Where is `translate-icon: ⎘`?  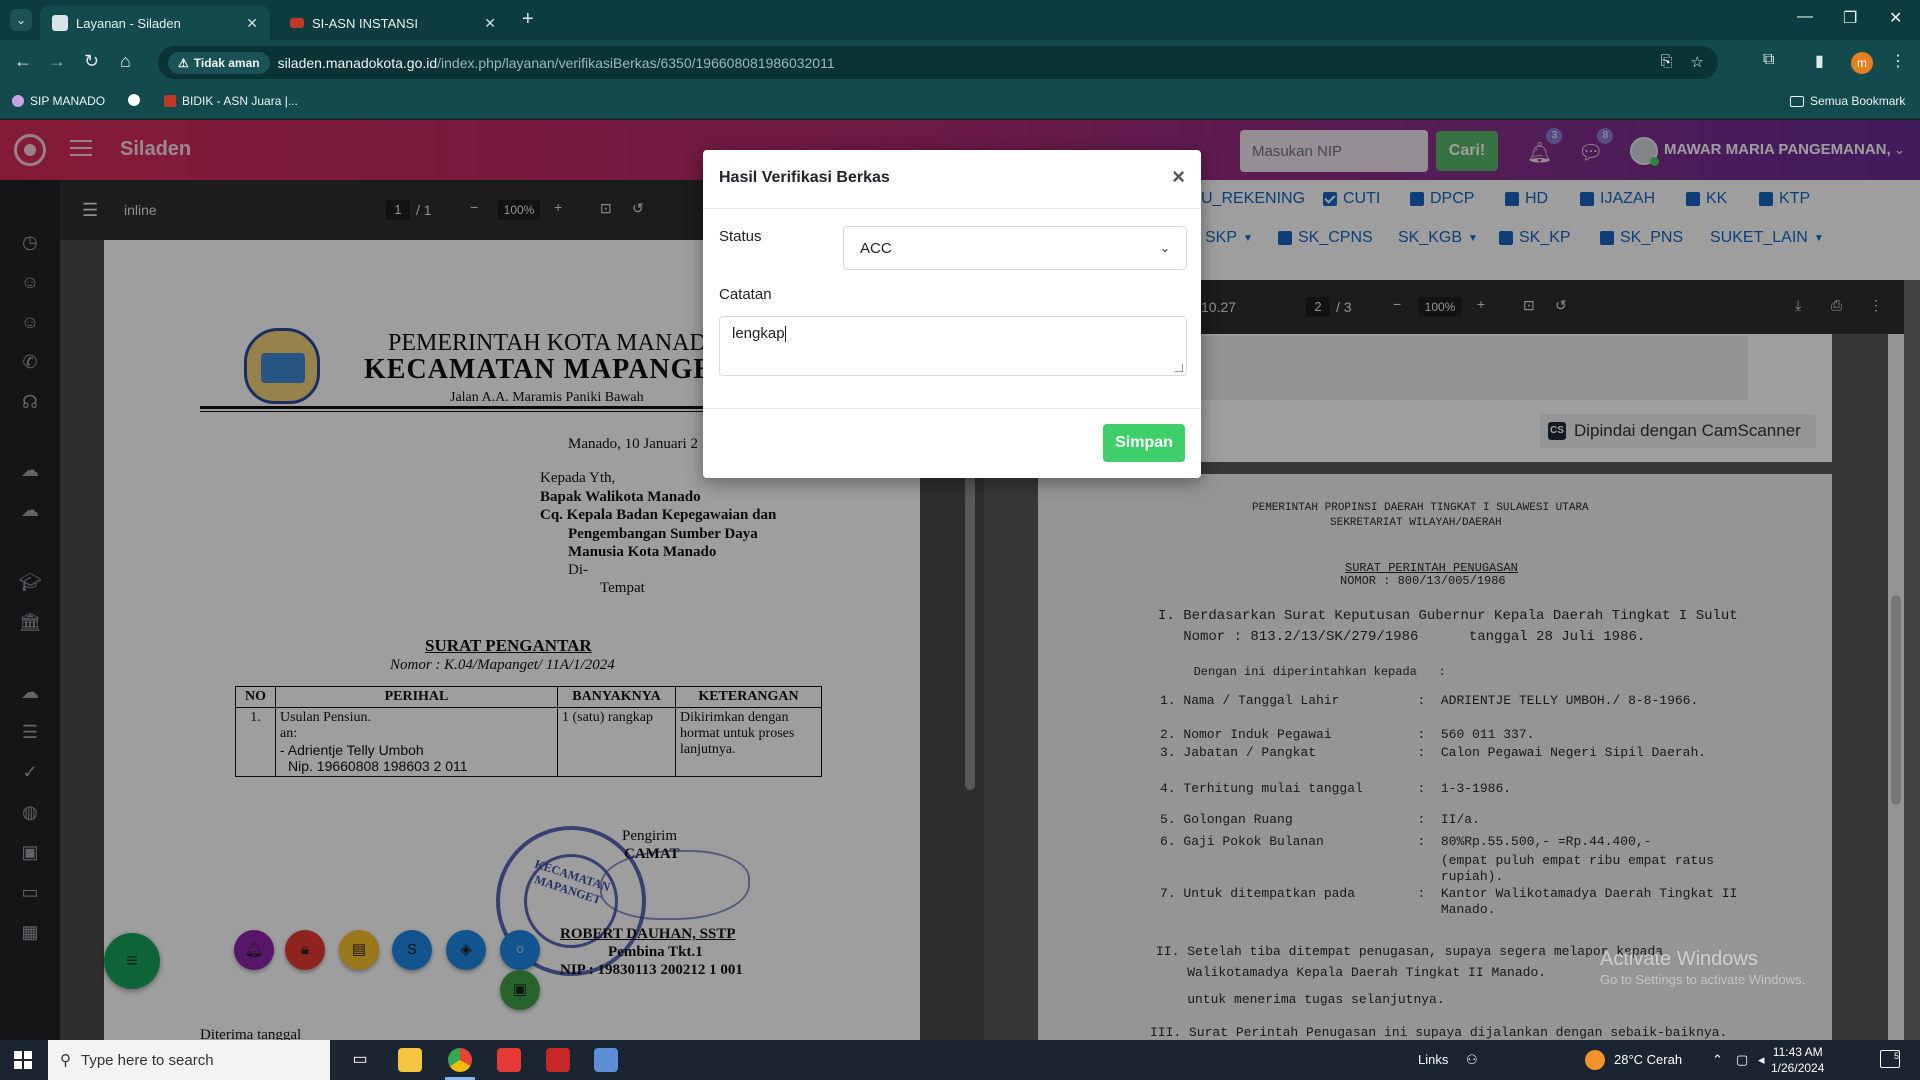 translate-icon: ⎘ is located at coordinates (1667, 62).